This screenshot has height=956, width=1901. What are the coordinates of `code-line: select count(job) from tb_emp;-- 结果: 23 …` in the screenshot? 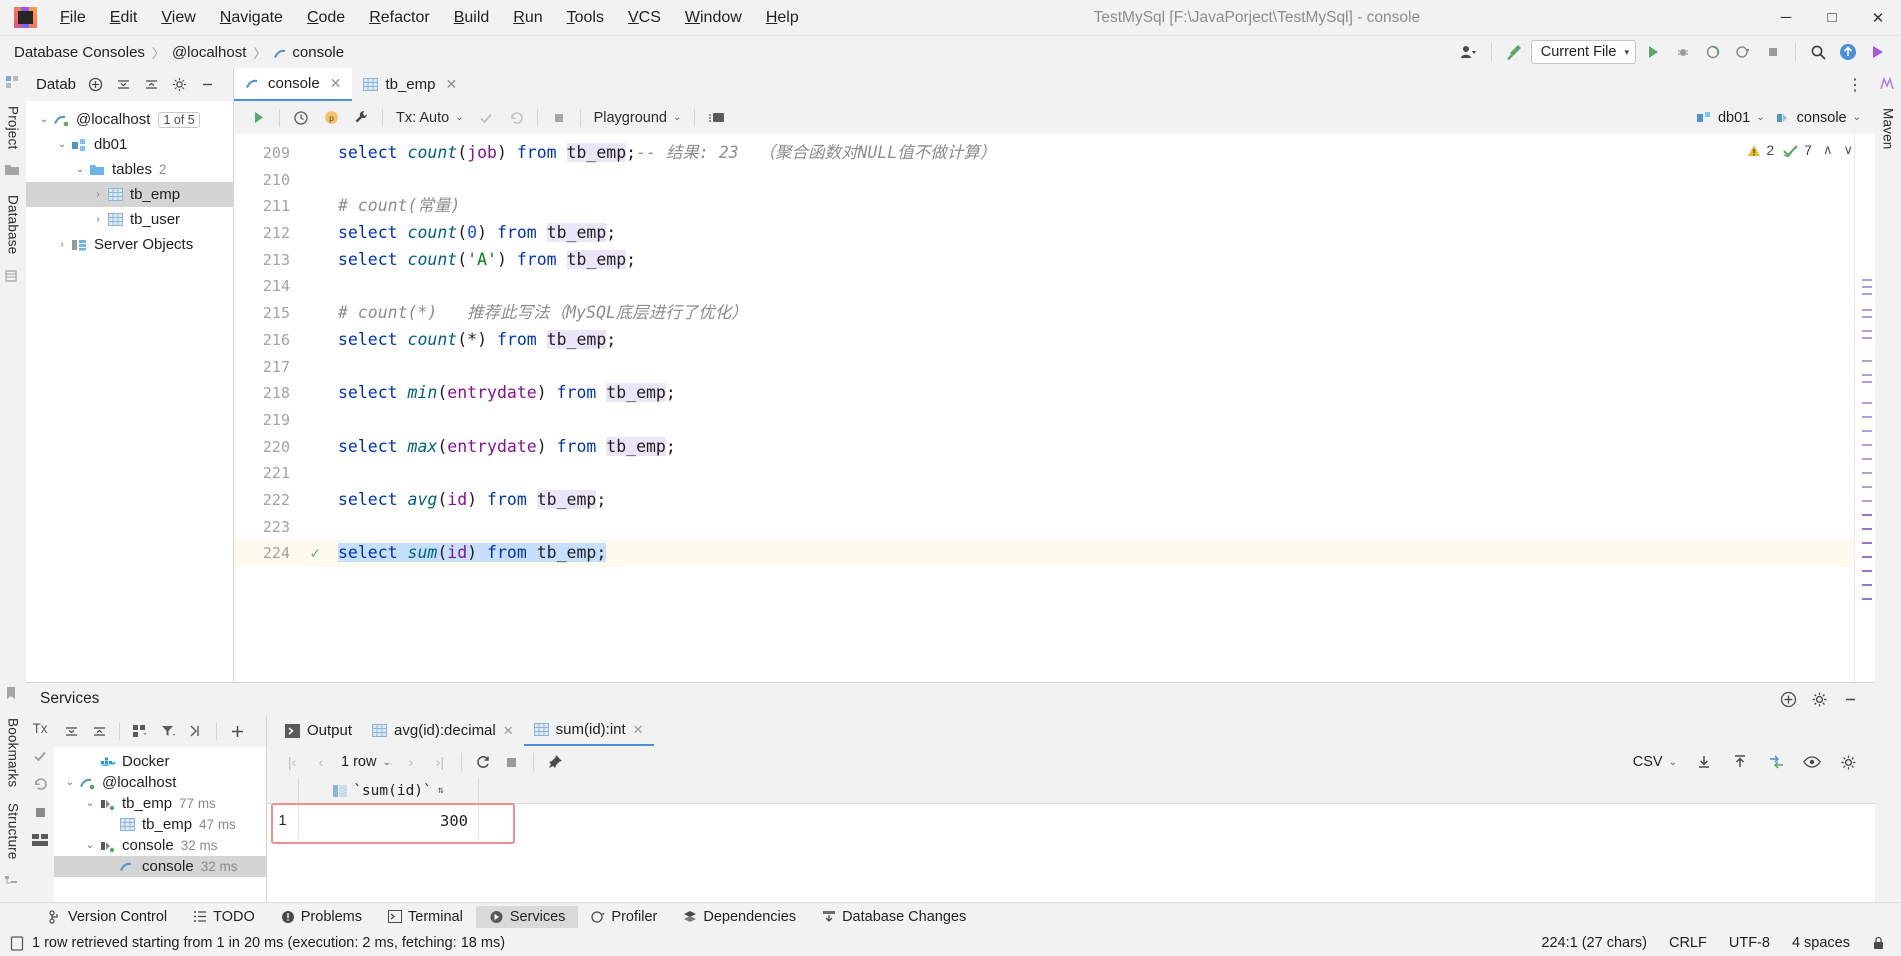 It's located at (1092, 153).